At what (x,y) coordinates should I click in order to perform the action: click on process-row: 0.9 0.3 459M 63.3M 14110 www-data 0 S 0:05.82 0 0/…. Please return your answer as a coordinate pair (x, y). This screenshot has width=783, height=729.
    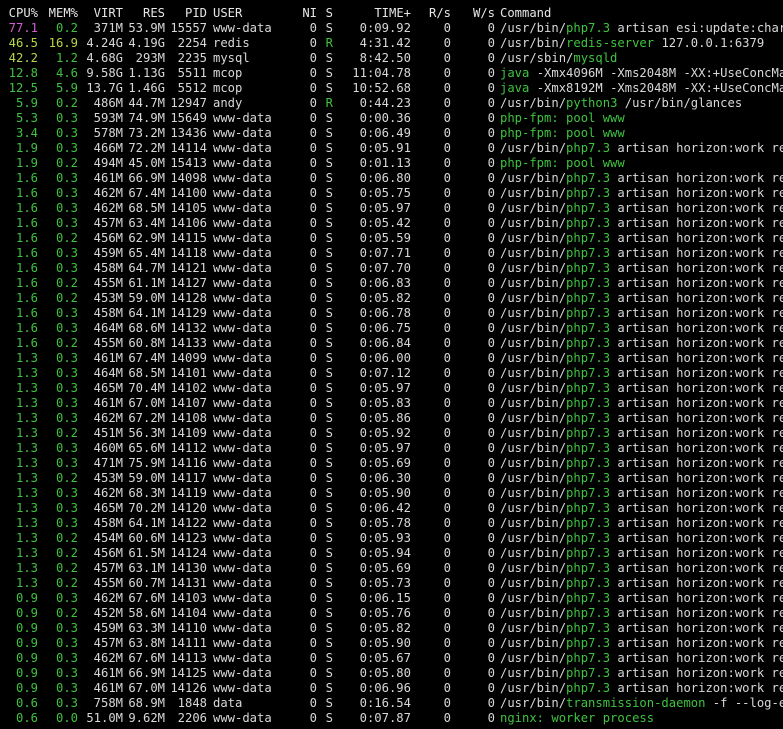
    Looking at the image, I should click on (391, 628).